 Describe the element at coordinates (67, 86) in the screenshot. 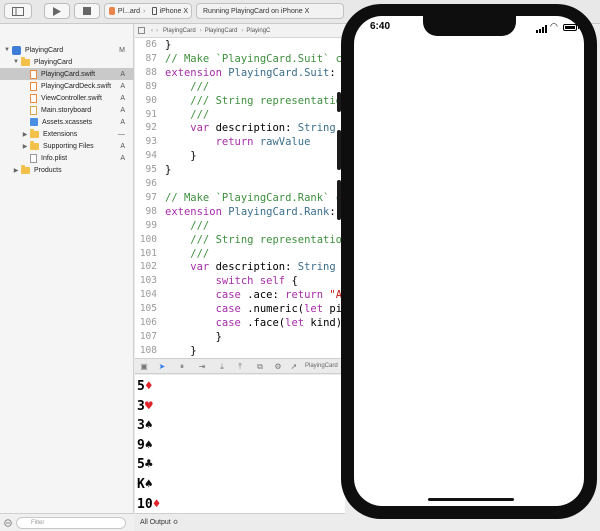

I see `navigator-item: PlayingCardDeck.swift A` at that location.